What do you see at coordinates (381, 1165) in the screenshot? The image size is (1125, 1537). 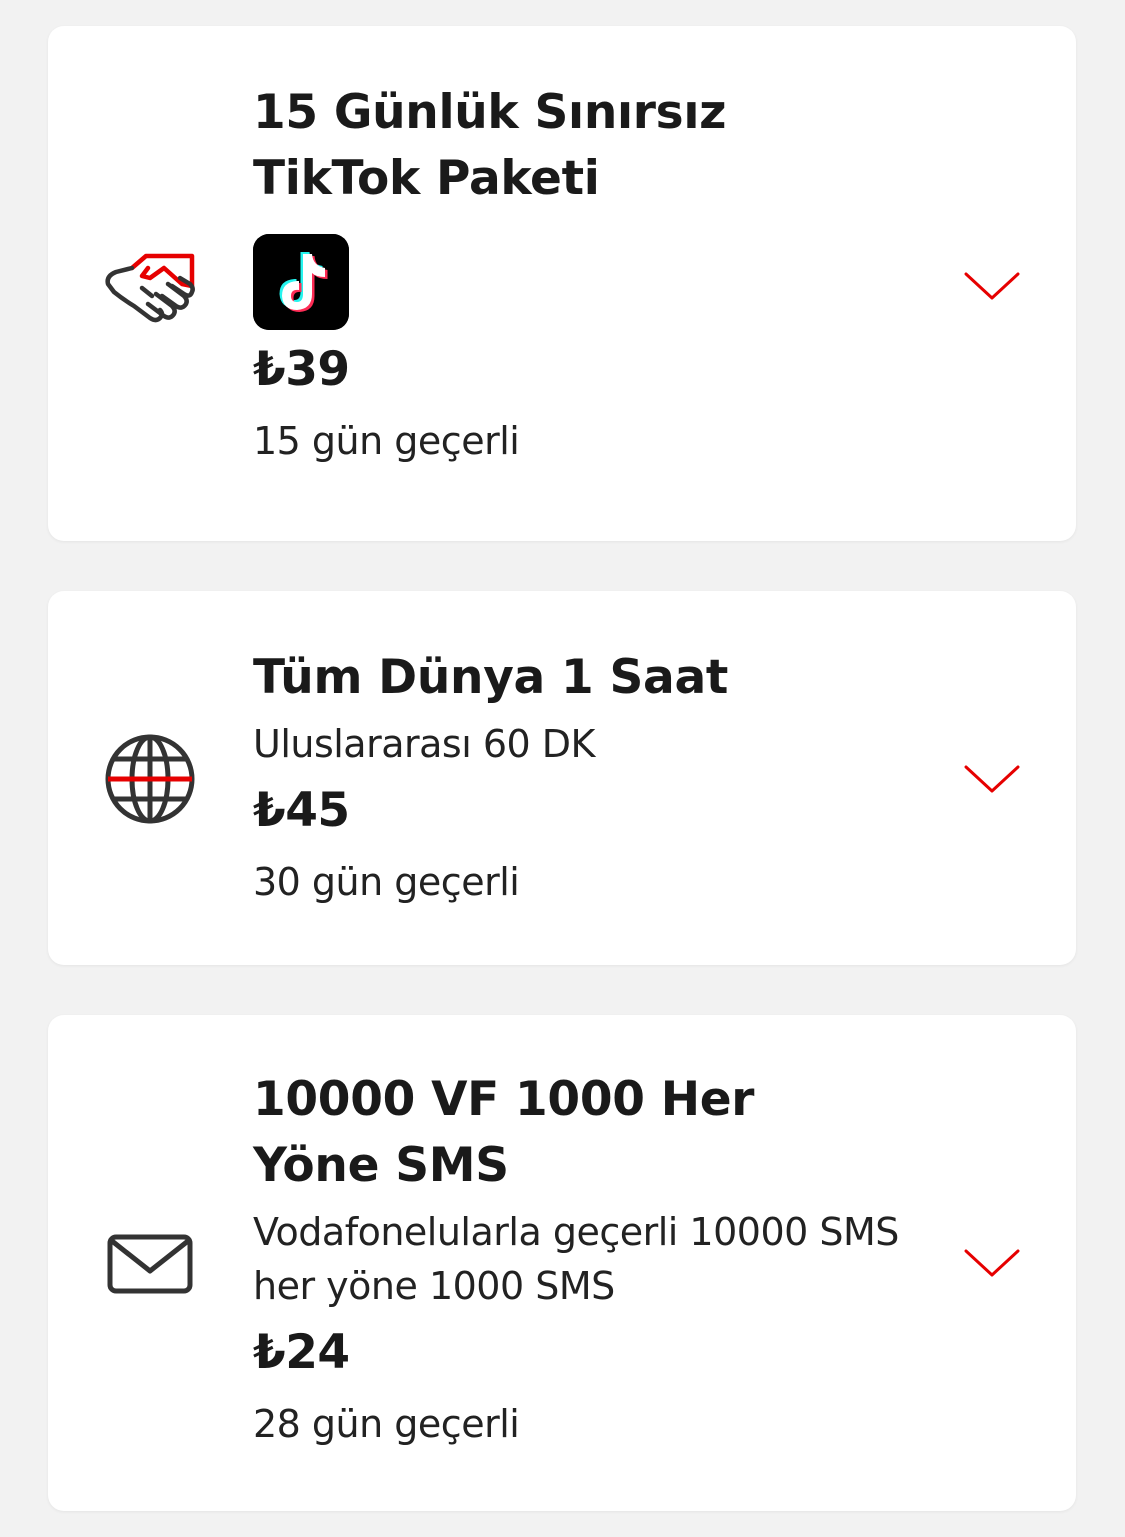 I see `package-title-line: Yöne SMS` at bounding box center [381, 1165].